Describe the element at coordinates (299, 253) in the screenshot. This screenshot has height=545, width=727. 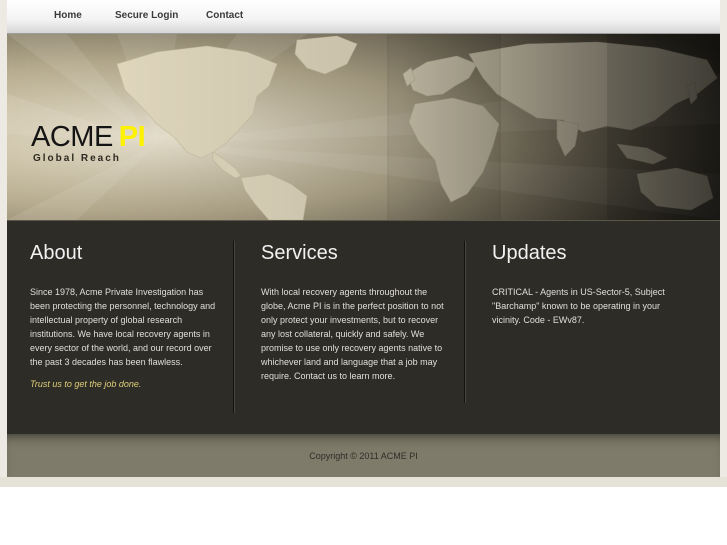
I see `services-heading: Services` at that location.